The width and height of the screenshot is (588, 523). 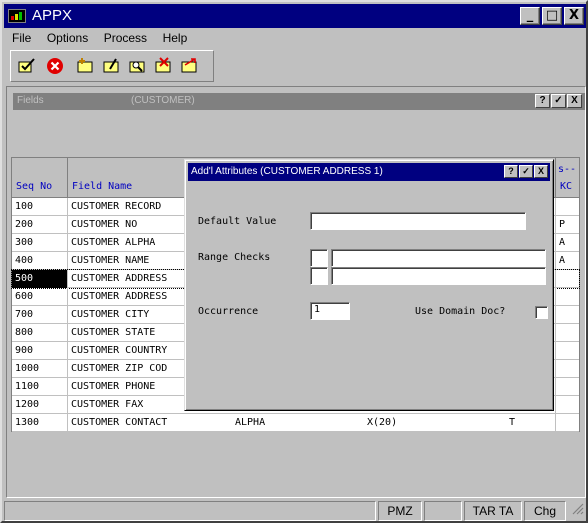 What do you see at coordinates (234, 257) in the screenshot?
I see `range-checks-label: Range Checks` at bounding box center [234, 257].